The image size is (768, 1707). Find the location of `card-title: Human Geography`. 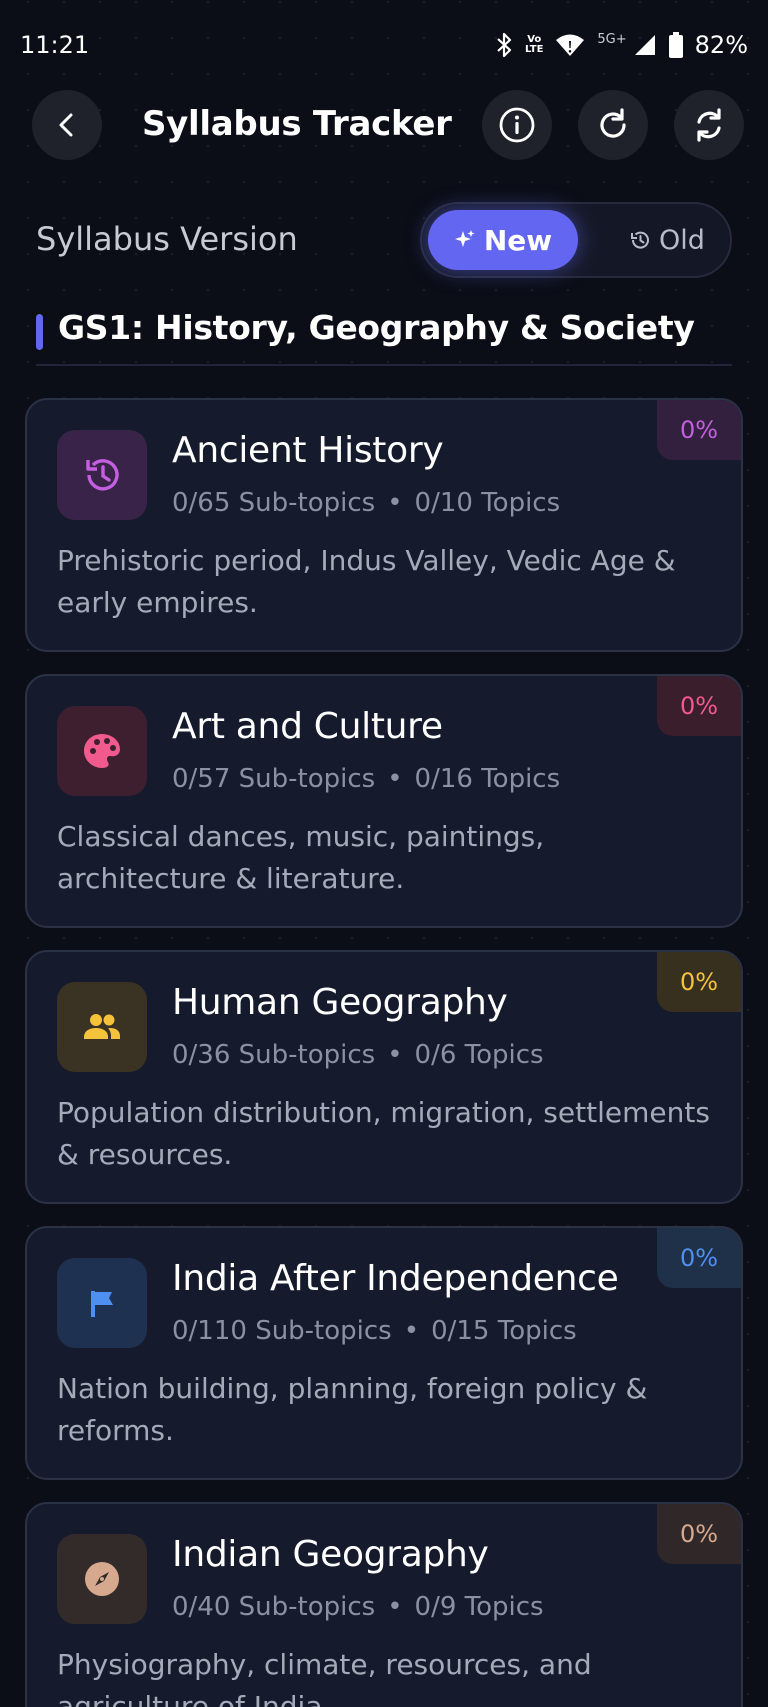

card-title: Human Geography is located at coordinates (340, 1002).